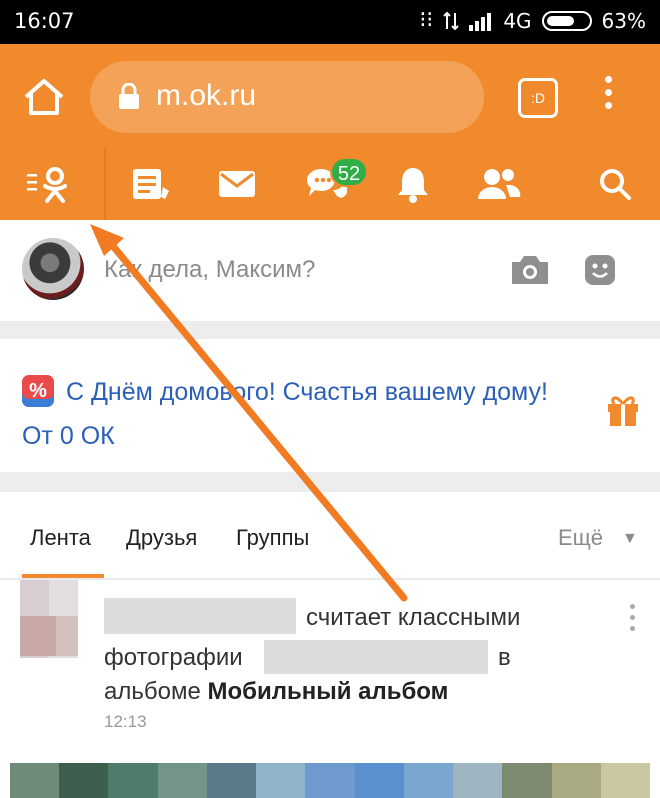 This screenshot has width=660, height=798. I want to click on menu-logo, so click(51, 184).